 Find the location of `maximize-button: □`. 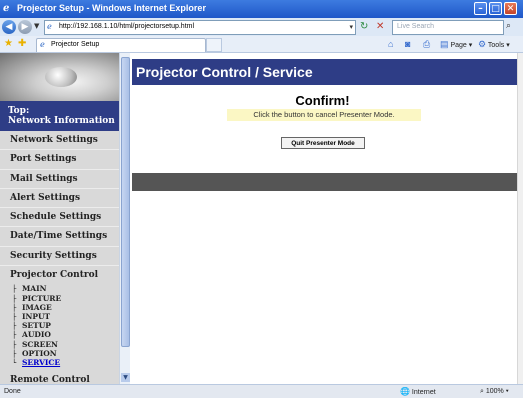

maximize-button: □ is located at coordinates (495, 8).